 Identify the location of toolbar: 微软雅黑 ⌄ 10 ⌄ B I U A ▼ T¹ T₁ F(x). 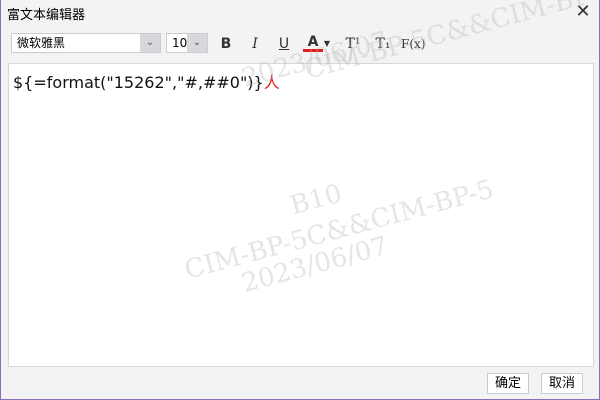
(300, 43).